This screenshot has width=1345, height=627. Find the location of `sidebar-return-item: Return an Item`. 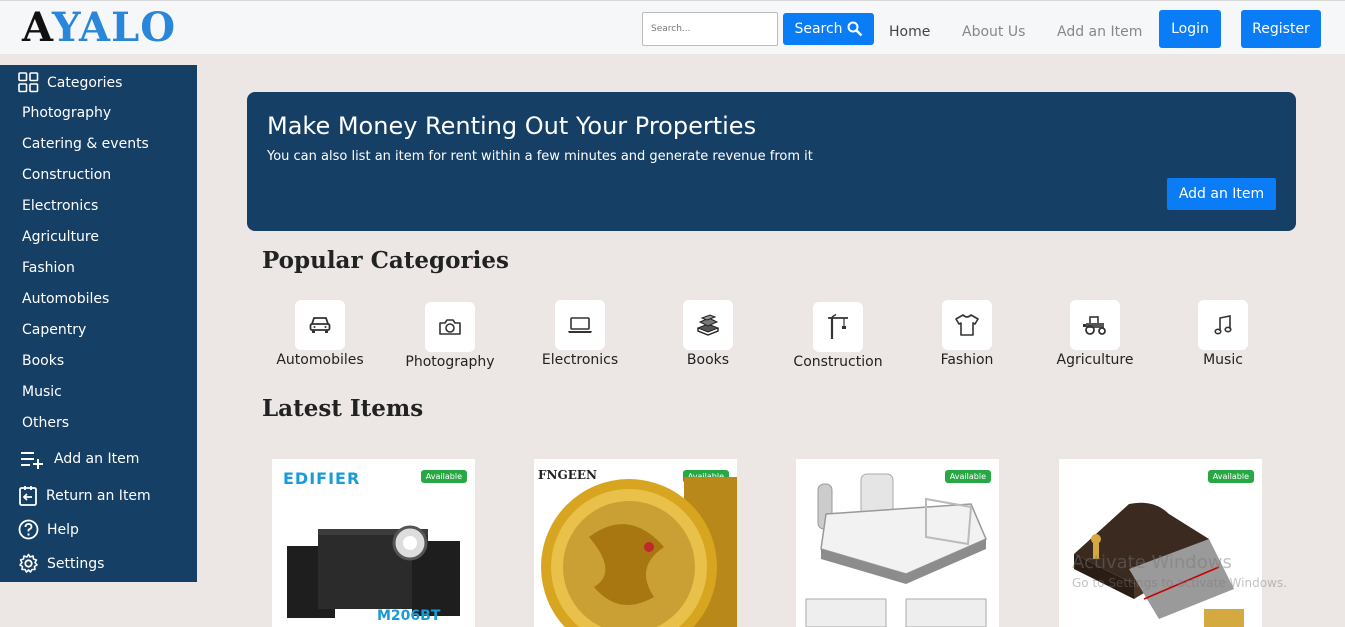

sidebar-return-item: Return an Item is located at coordinates (84, 496).